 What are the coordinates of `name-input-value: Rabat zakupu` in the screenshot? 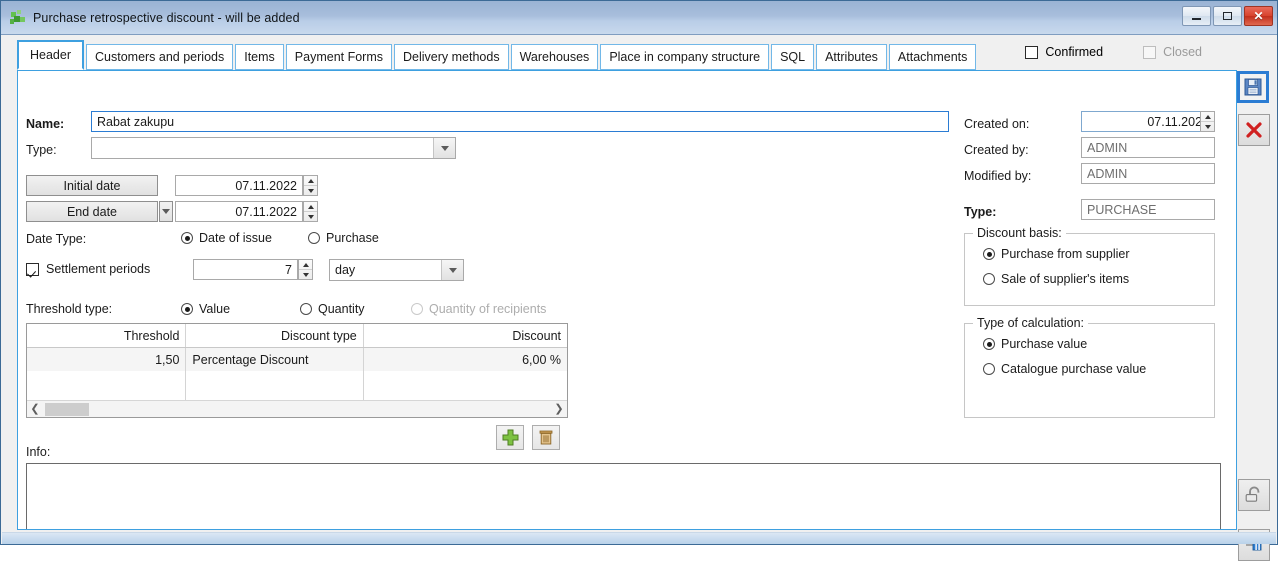 It's located at (136, 121).